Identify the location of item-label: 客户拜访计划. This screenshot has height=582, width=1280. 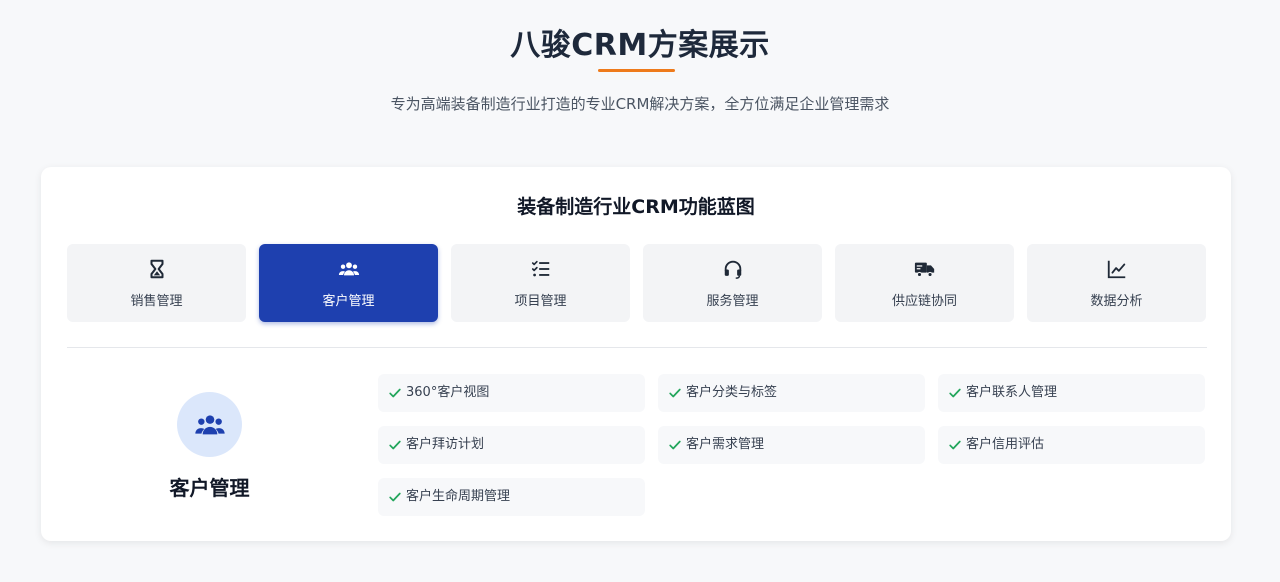
(445, 444).